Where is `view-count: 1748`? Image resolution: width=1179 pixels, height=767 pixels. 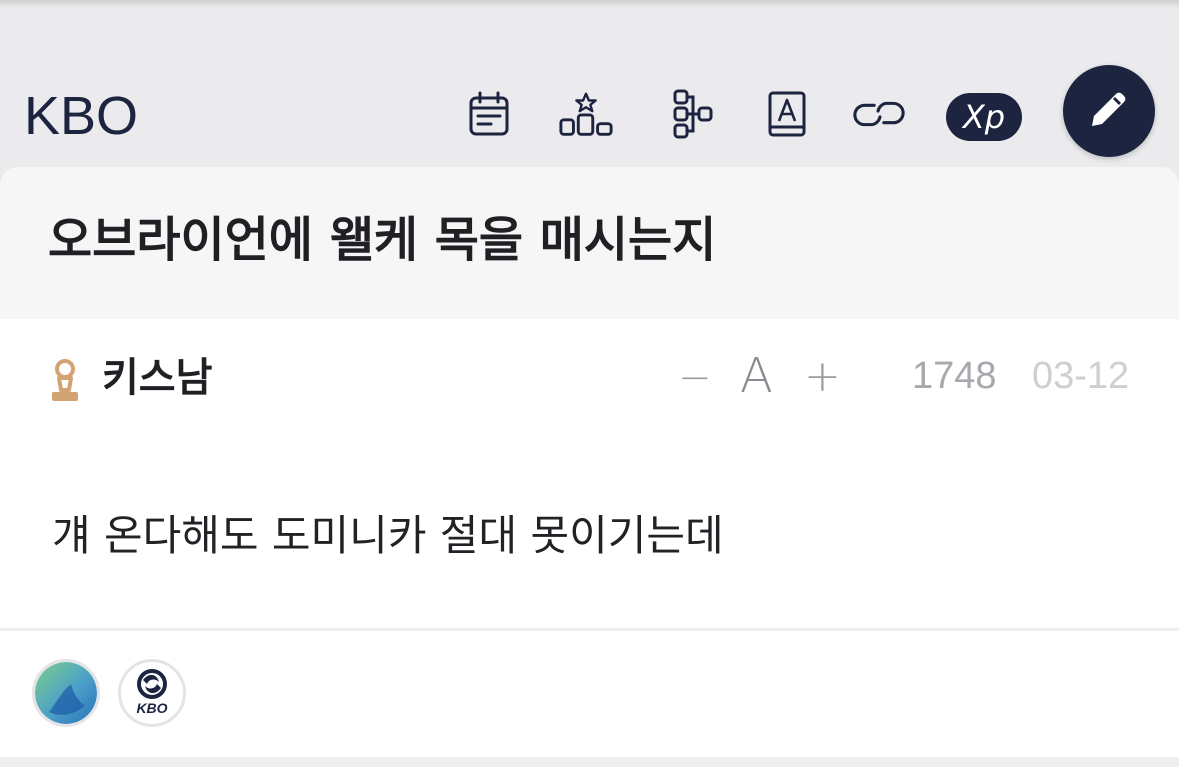 view-count: 1748 is located at coordinates (954, 376).